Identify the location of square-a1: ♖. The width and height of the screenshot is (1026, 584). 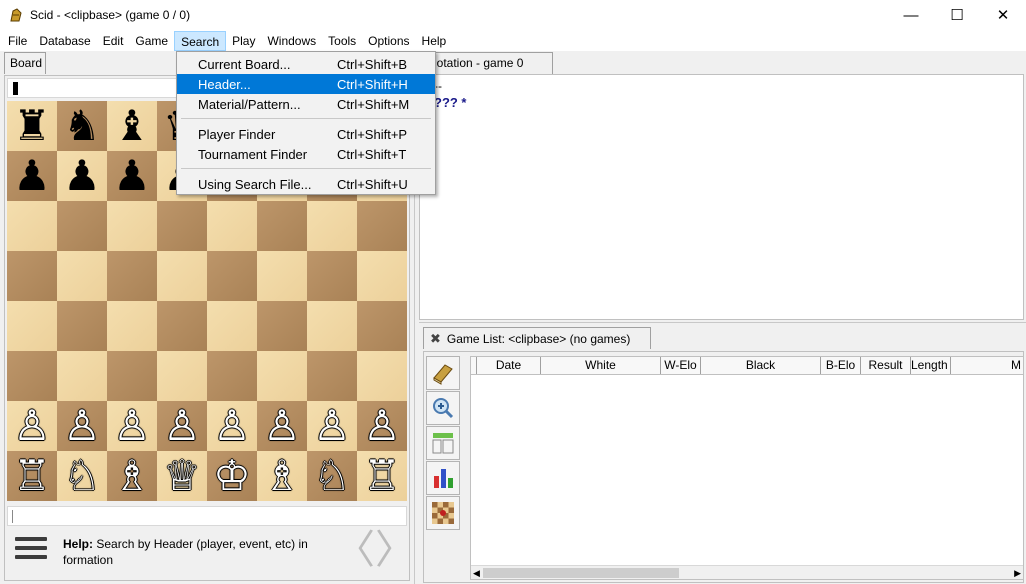
(32, 476).